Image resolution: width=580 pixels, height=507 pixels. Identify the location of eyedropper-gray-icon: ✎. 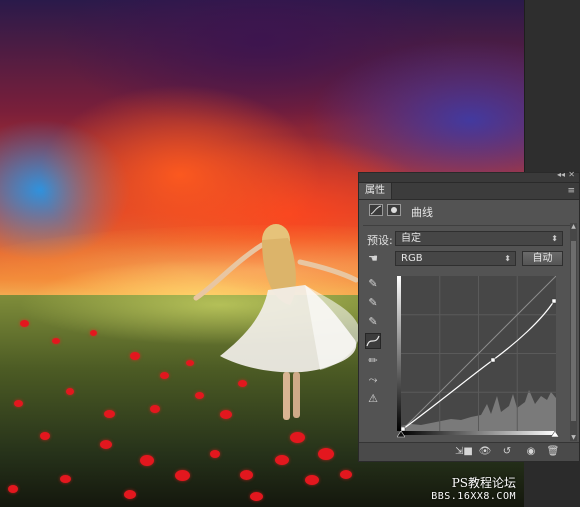
(373, 303).